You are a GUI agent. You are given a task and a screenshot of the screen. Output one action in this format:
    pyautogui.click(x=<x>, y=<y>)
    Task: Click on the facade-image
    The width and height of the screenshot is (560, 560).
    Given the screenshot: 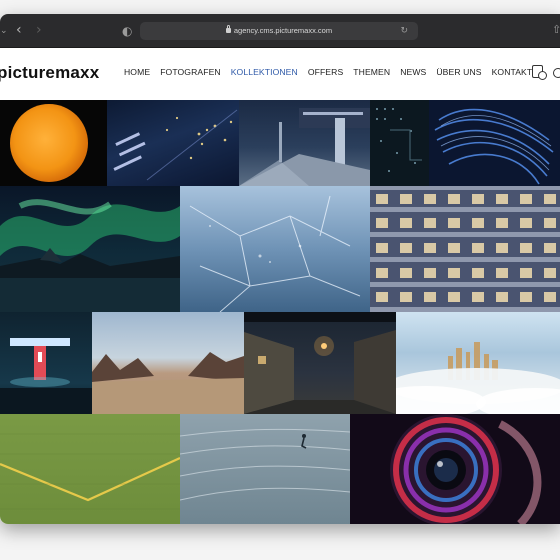 What is the action you would take?
    pyautogui.click(x=465, y=249)
    